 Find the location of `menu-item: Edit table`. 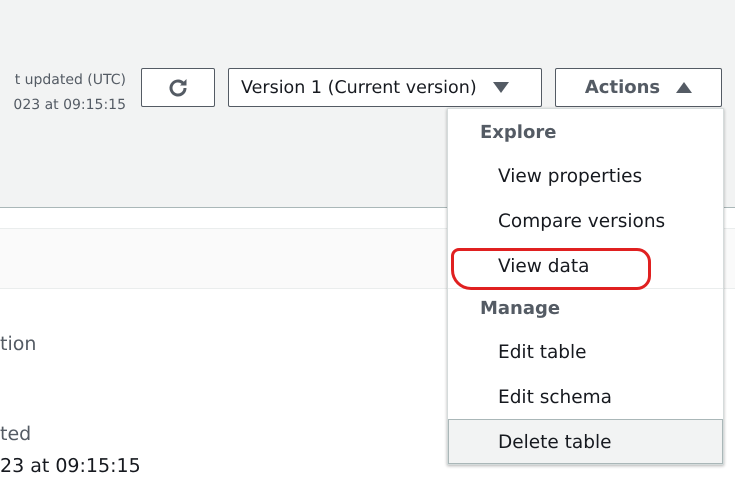

menu-item: Edit table is located at coordinates (585, 351).